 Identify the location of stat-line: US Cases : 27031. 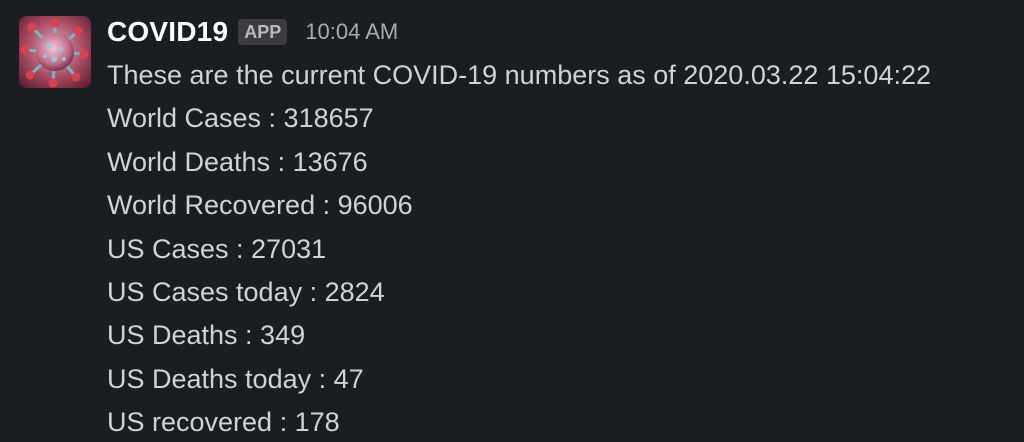
(217, 248).